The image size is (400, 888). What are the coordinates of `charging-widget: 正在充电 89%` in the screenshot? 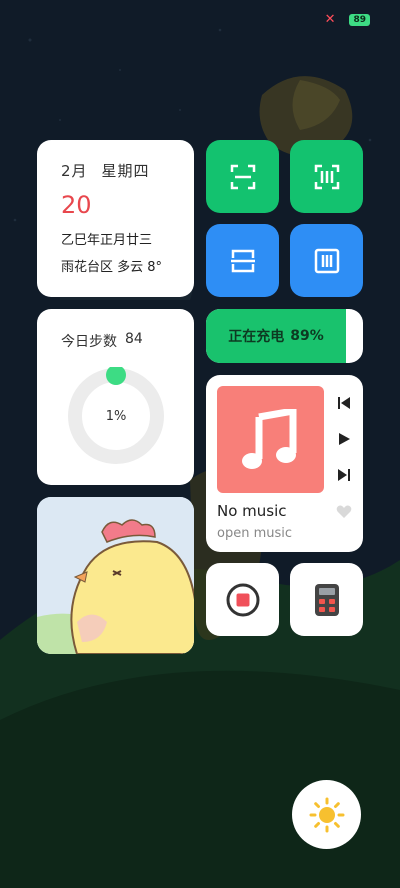 It's located at (284, 336).